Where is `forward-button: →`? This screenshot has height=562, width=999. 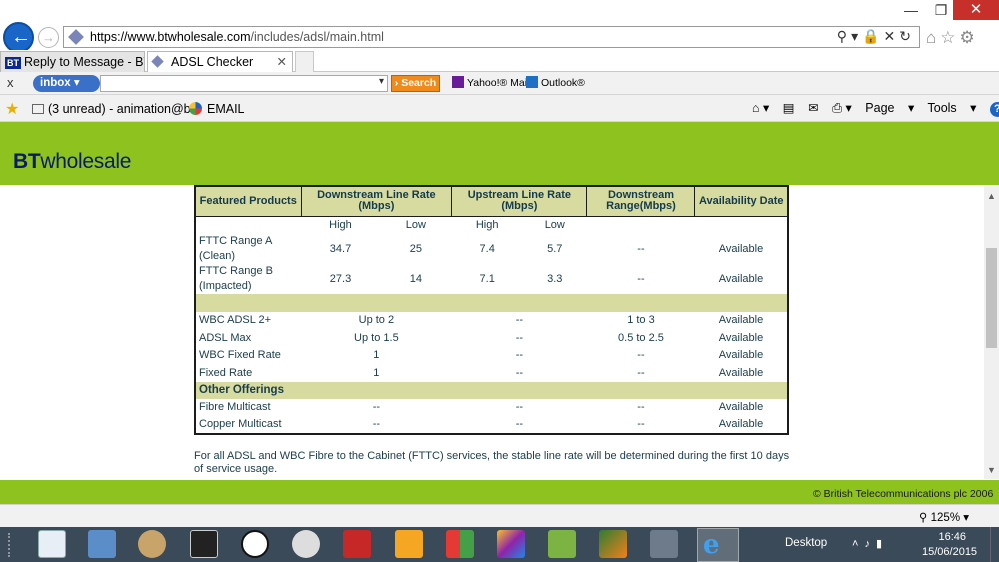
forward-button: → is located at coordinates (48, 37).